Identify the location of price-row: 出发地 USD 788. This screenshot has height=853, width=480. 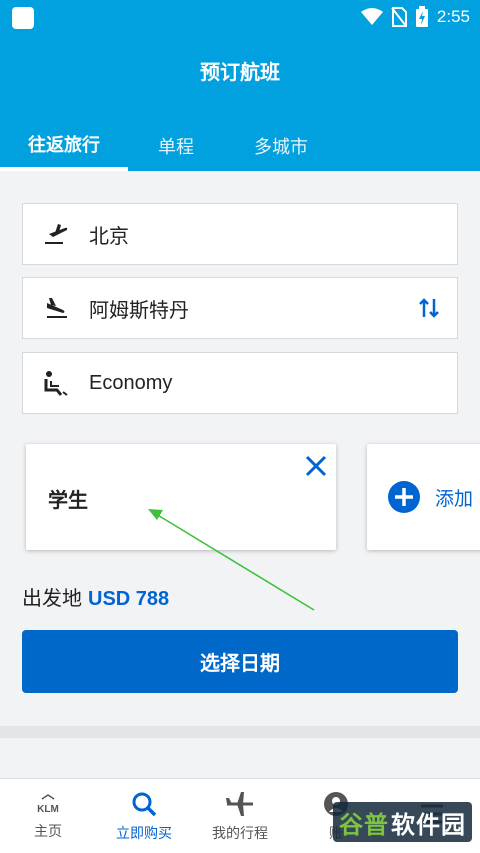
(95, 596).